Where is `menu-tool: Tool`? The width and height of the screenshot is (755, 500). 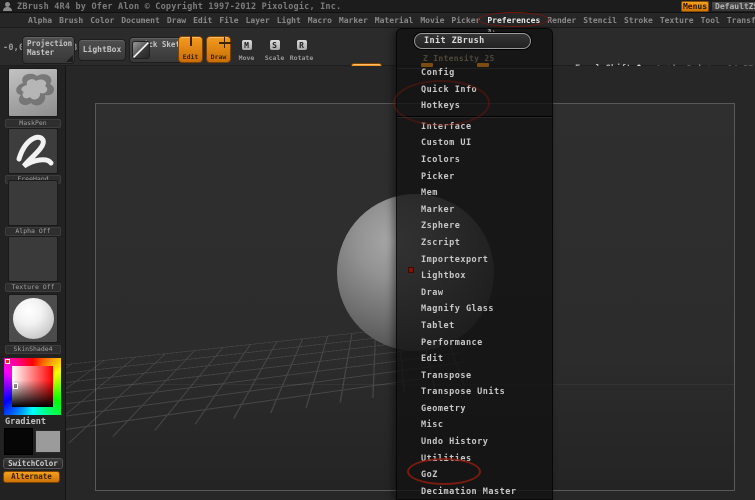
menu-tool: Tool is located at coordinates (710, 20).